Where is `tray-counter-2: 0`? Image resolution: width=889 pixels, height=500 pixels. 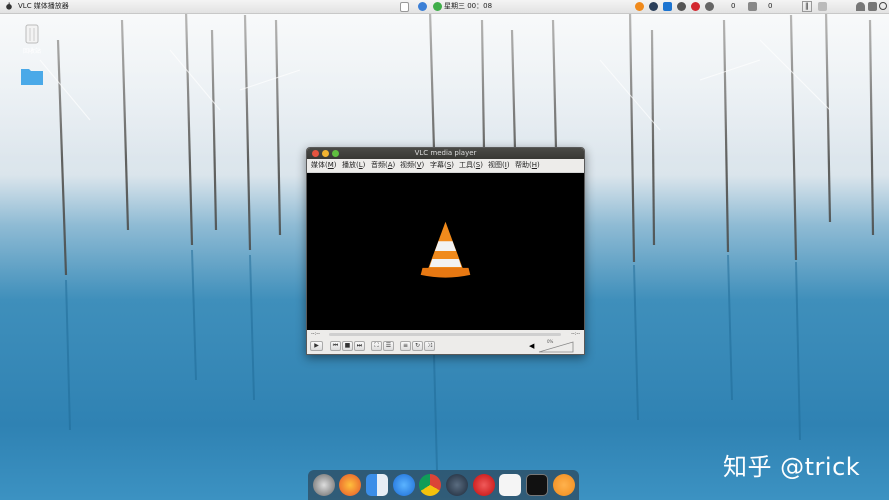 tray-counter-2: 0 is located at coordinates (770, 6).